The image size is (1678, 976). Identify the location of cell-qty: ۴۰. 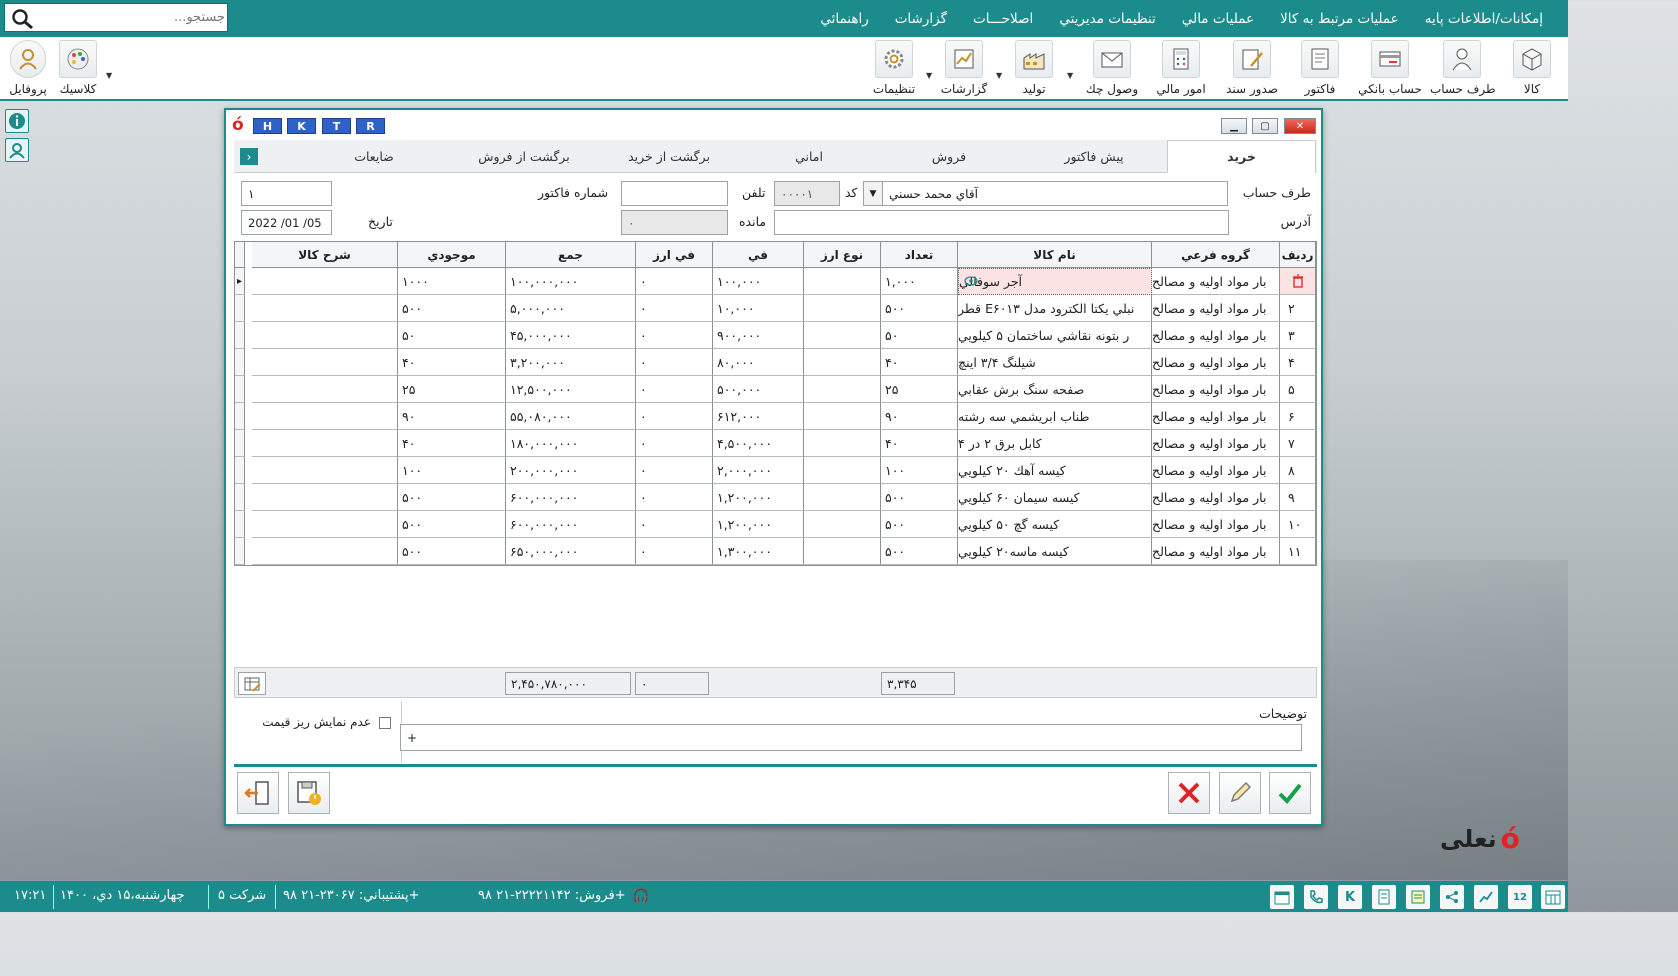
(919, 362).